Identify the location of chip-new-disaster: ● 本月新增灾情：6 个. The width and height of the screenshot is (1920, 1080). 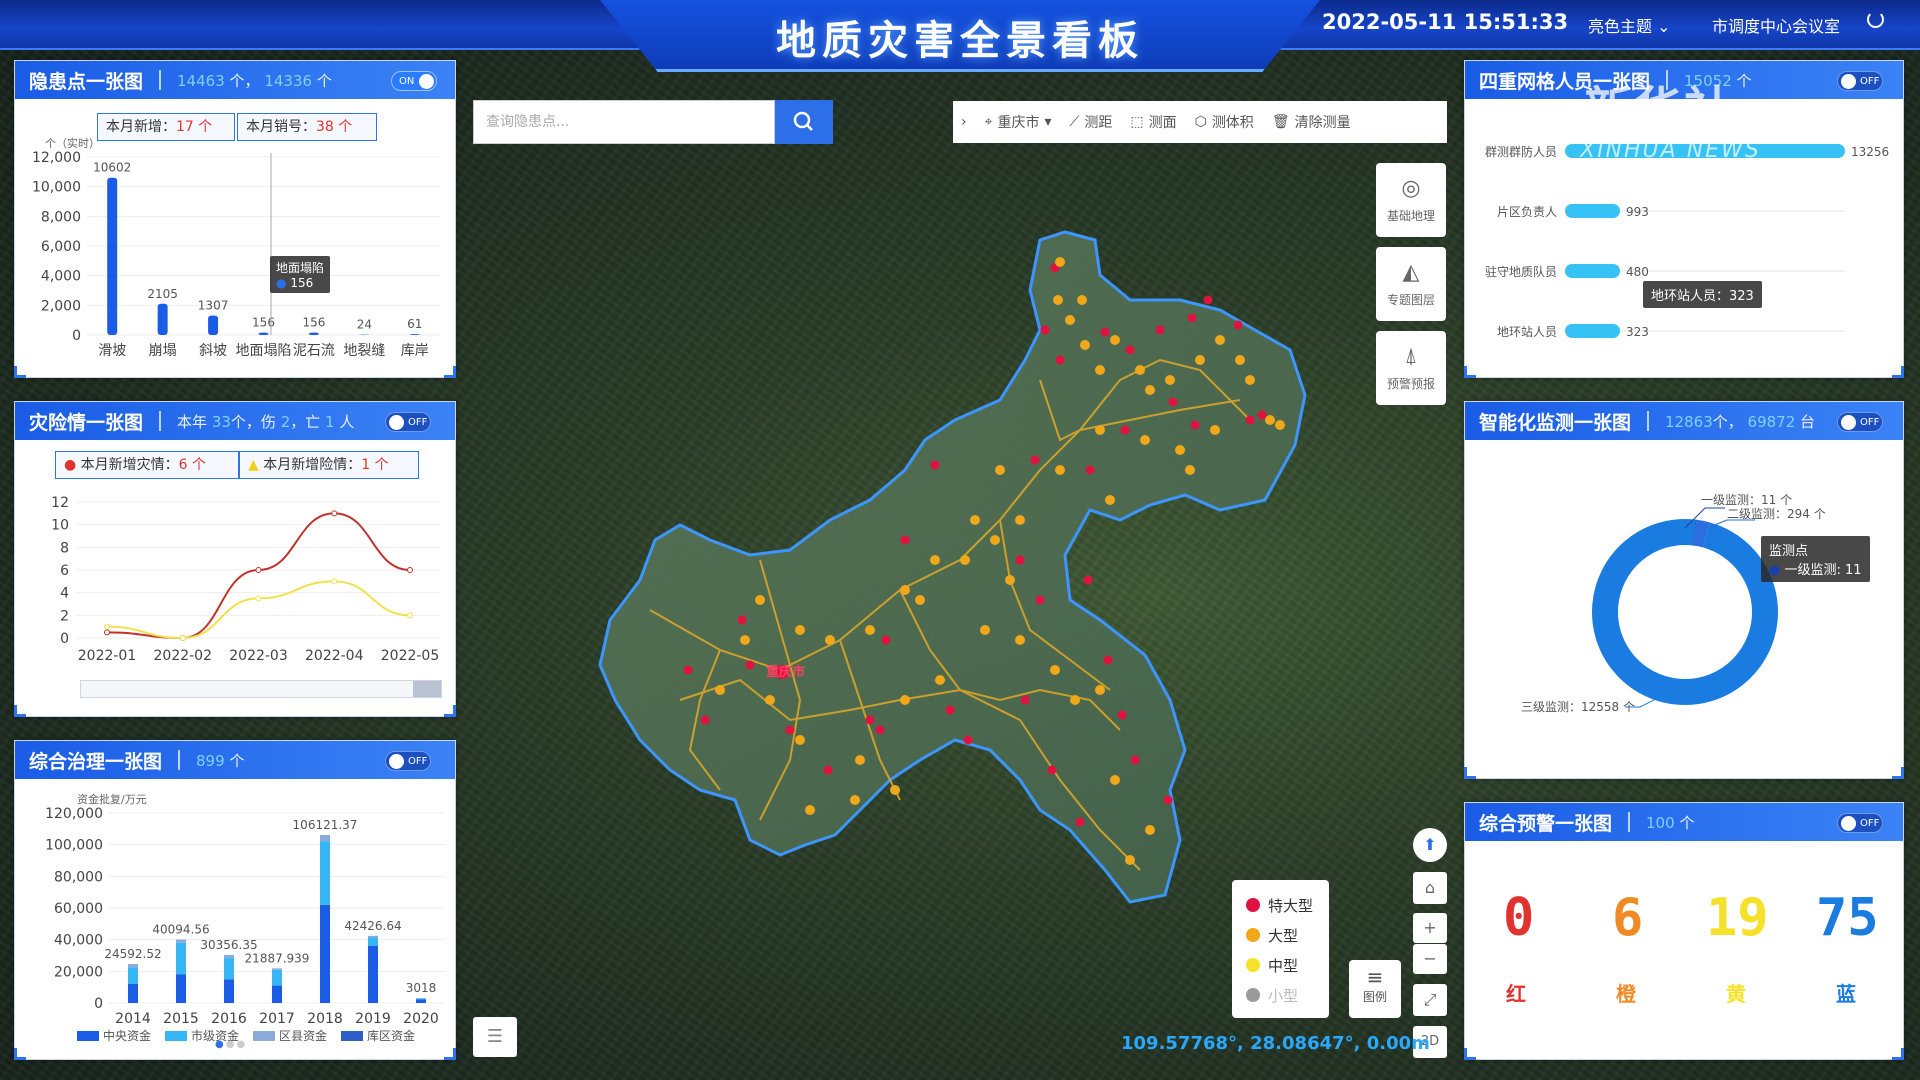
(147, 465).